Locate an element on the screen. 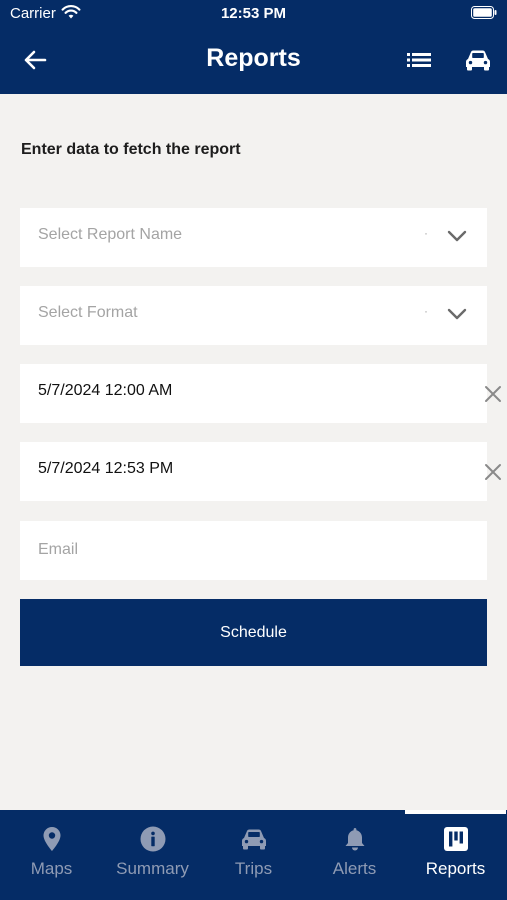 The height and width of the screenshot is (900, 507). bell-icon is located at coordinates (354, 839).